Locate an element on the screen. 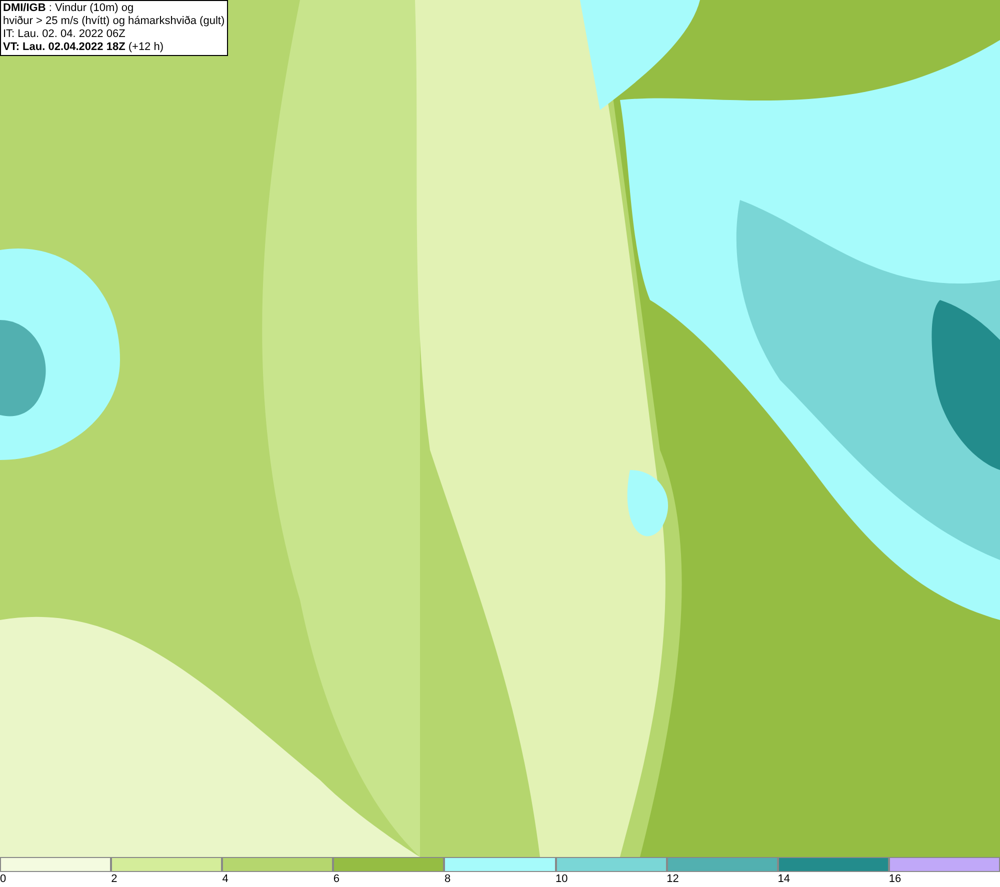  legend-label: 6 is located at coordinates (336, 879).